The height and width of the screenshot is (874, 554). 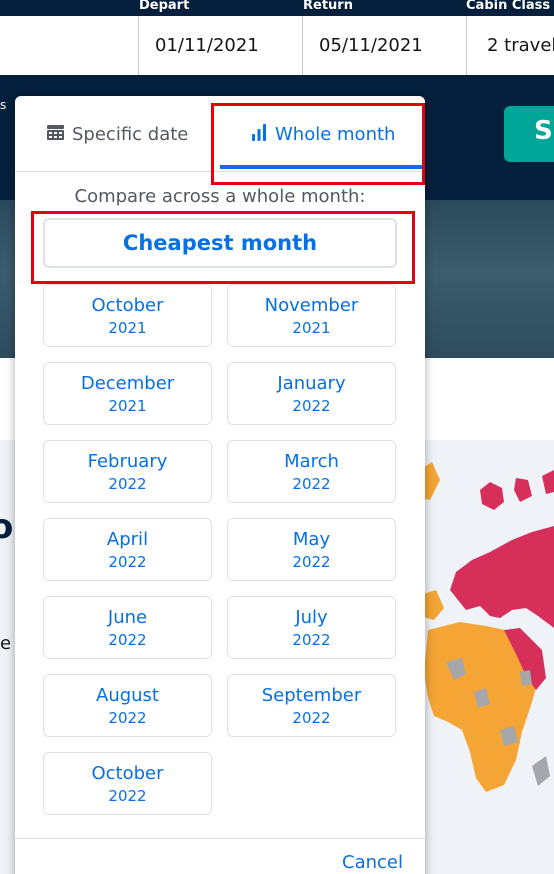 What do you see at coordinates (520, 45) in the screenshot?
I see `cabin-value: 2 travel` at bounding box center [520, 45].